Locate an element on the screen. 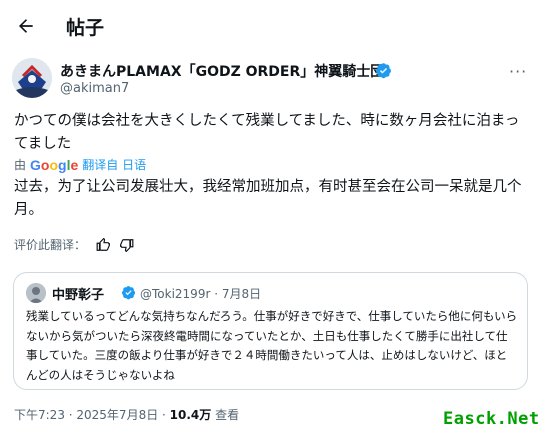 This screenshot has height=437, width=540. translated-from-link: 翻译自 日语 is located at coordinates (114, 164).